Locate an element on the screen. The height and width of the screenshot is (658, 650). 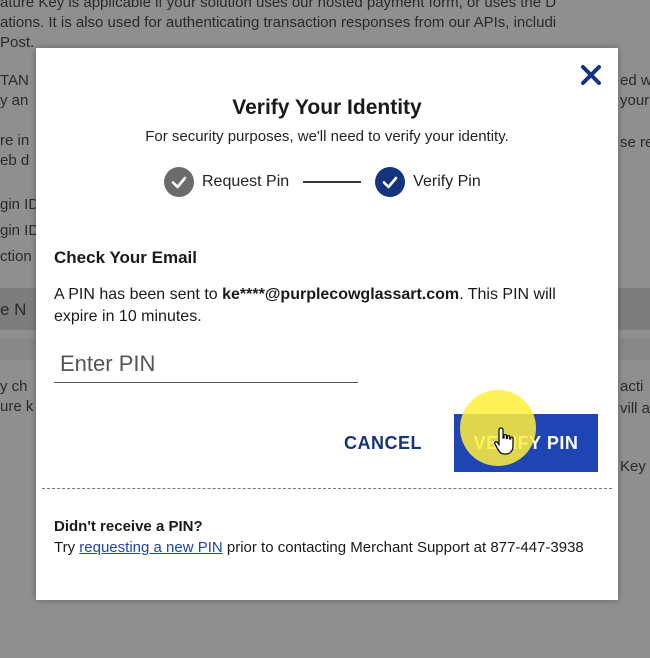
background-text: se re is located at coordinates (635, 142).